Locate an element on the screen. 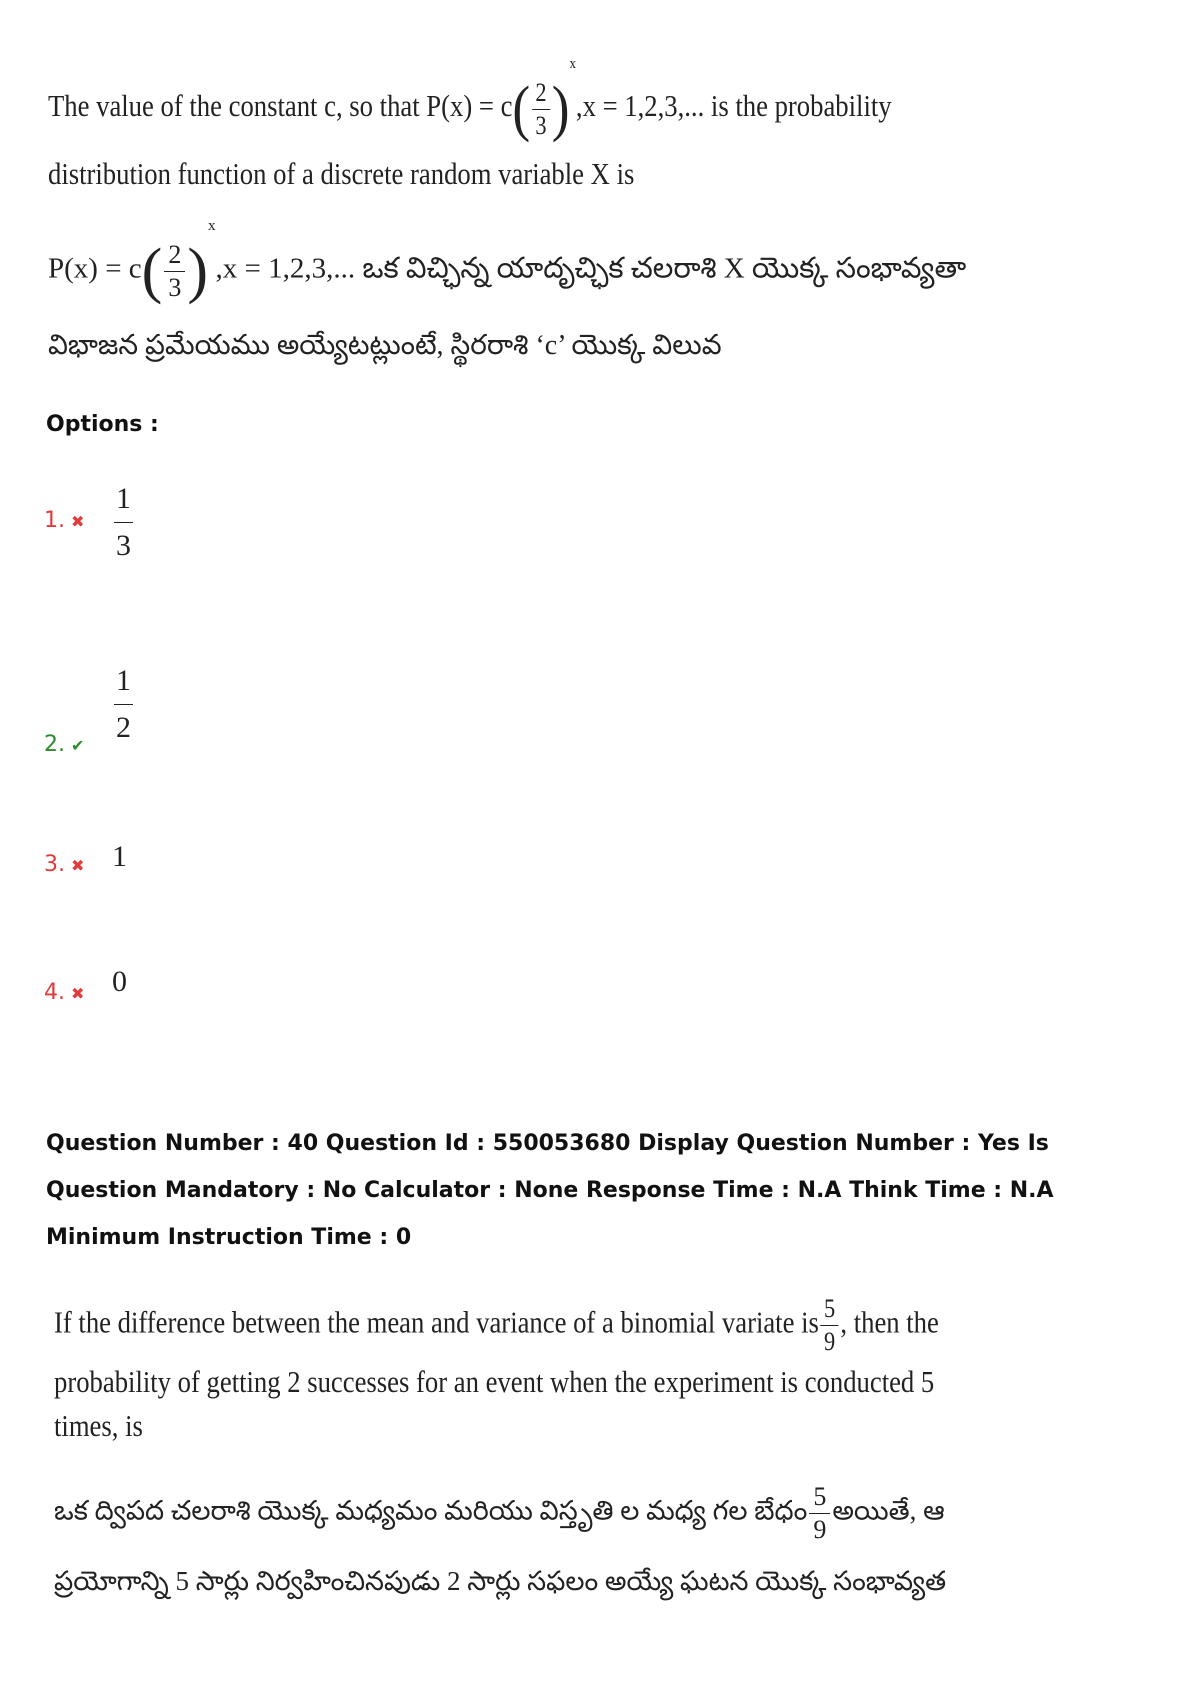 The height and width of the screenshot is (1684, 1190). option-1-value: 1 3 is located at coordinates (123, 522).